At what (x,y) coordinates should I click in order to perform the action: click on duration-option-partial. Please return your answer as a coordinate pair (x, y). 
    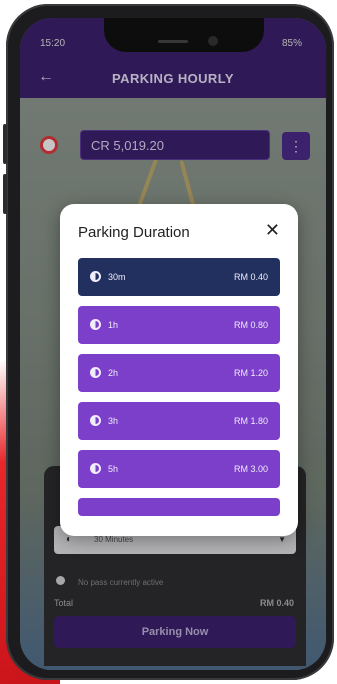
    Looking at the image, I should click on (179, 507).